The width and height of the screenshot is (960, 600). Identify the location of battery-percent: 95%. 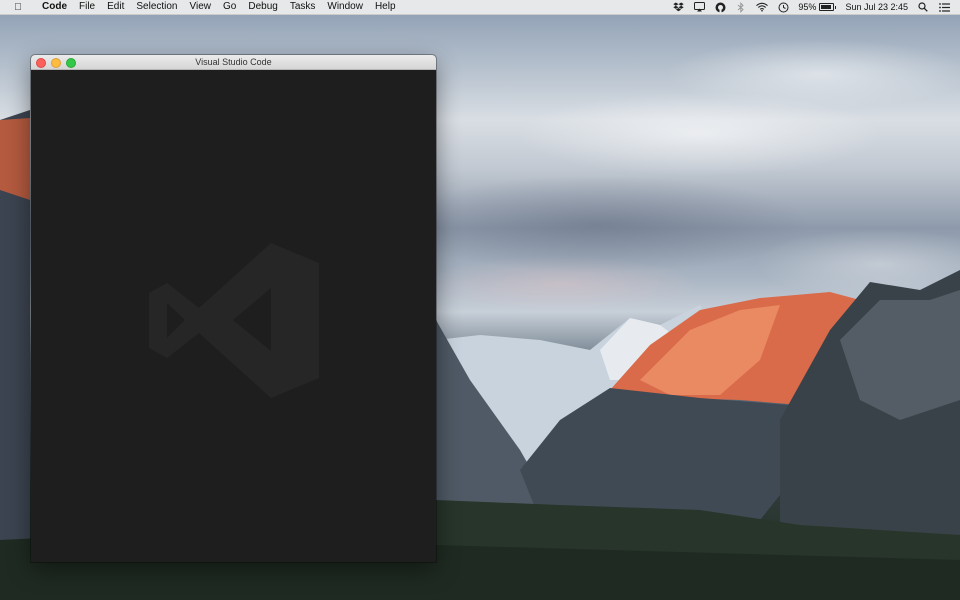
(807, 7).